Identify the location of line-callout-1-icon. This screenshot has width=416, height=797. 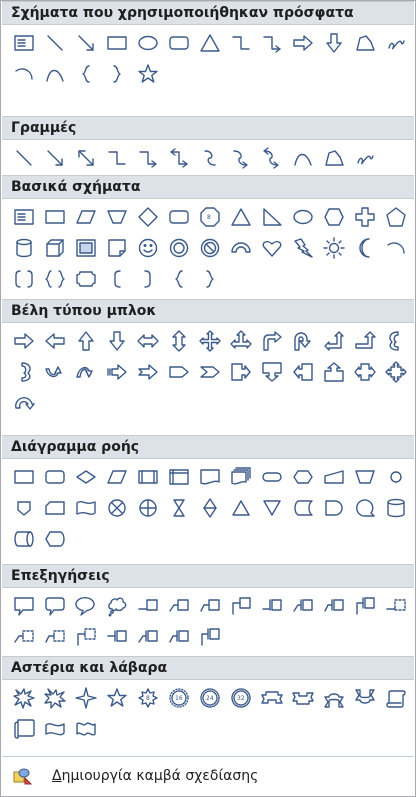
(147, 605).